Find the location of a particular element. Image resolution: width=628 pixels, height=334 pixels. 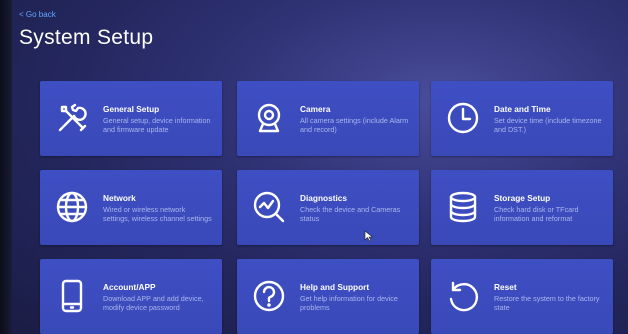

phone-icon is located at coordinates (72, 296).